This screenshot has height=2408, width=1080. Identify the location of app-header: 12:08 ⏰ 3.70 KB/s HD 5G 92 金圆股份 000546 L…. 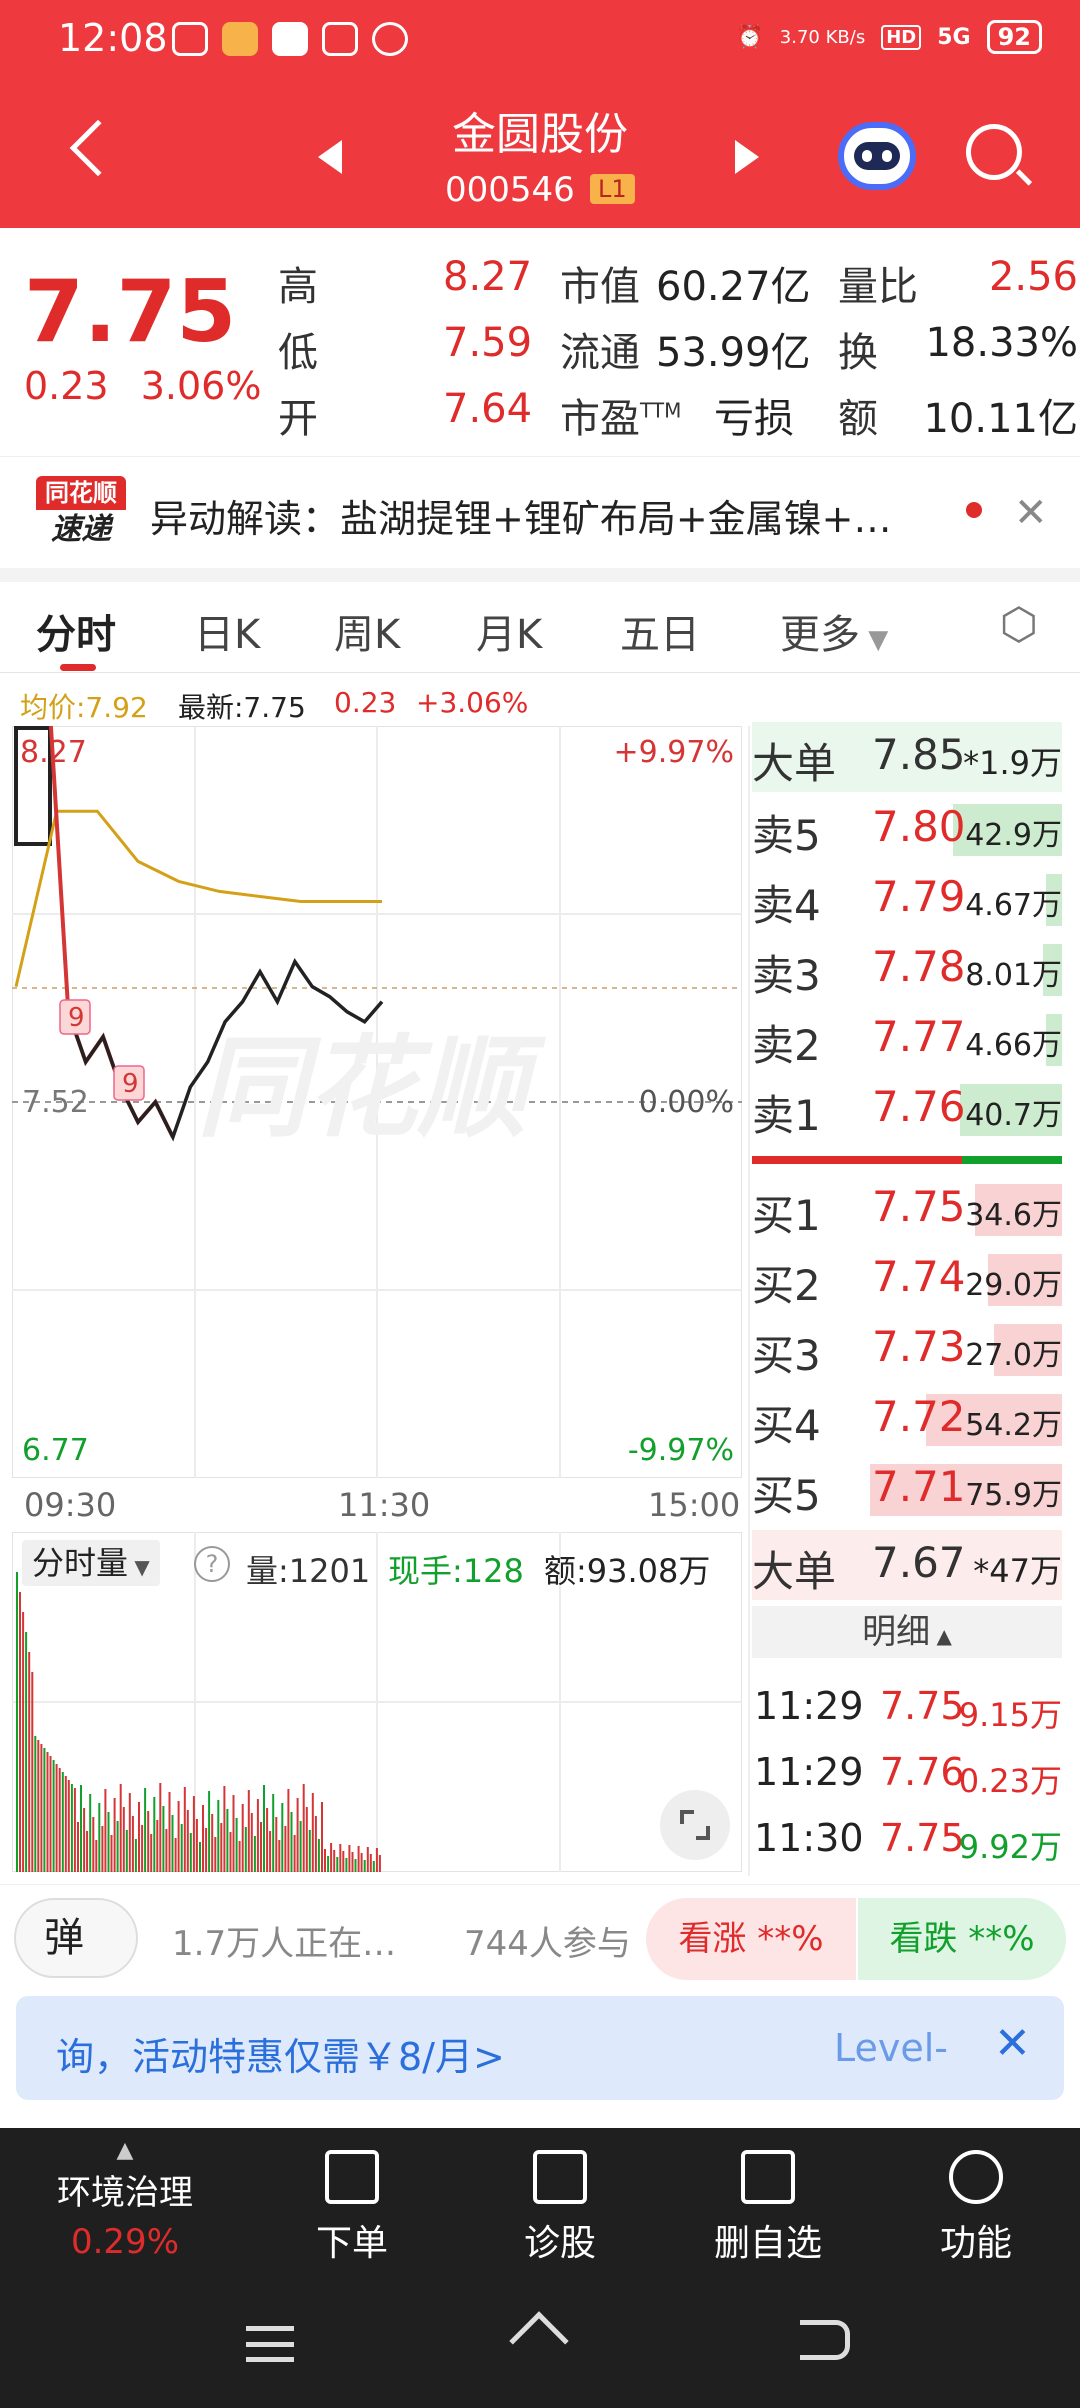
(540, 114).